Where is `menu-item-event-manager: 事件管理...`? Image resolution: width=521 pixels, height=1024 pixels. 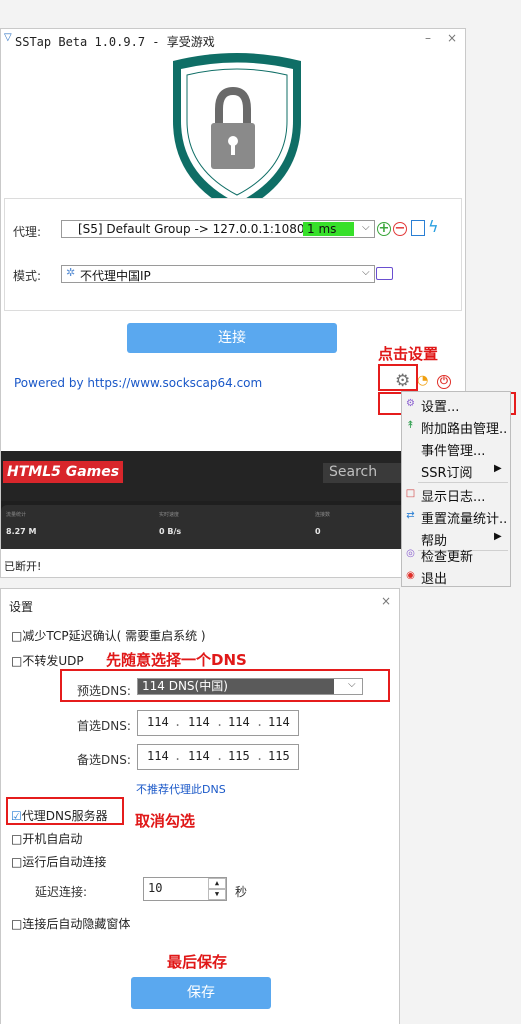 menu-item-event-manager: 事件管理... is located at coordinates (456, 448).